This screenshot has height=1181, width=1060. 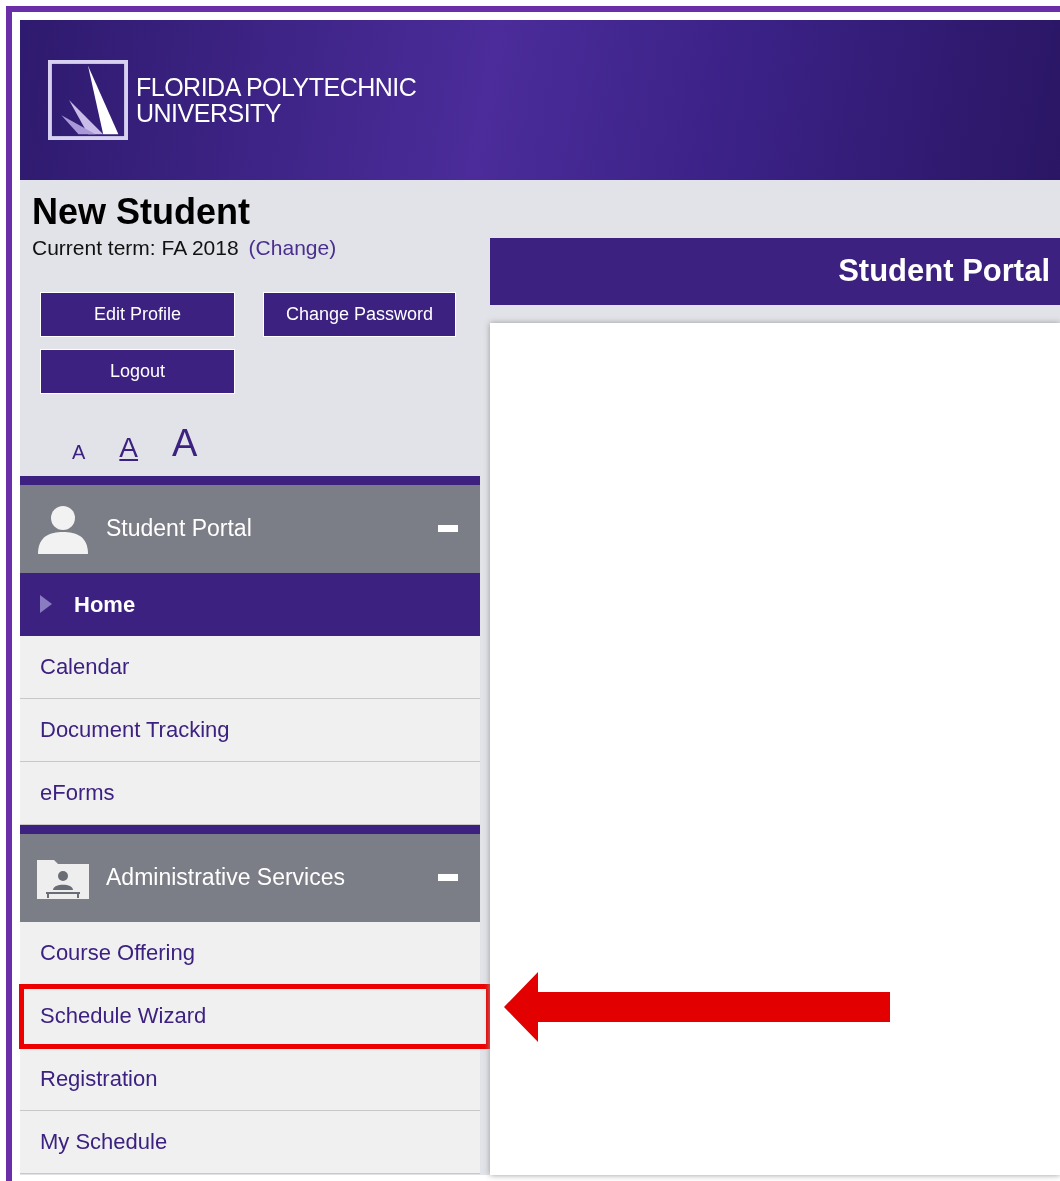 What do you see at coordinates (46, 604) in the screenshot?
I see `triangle-icon` at bounding box center [46, 604].